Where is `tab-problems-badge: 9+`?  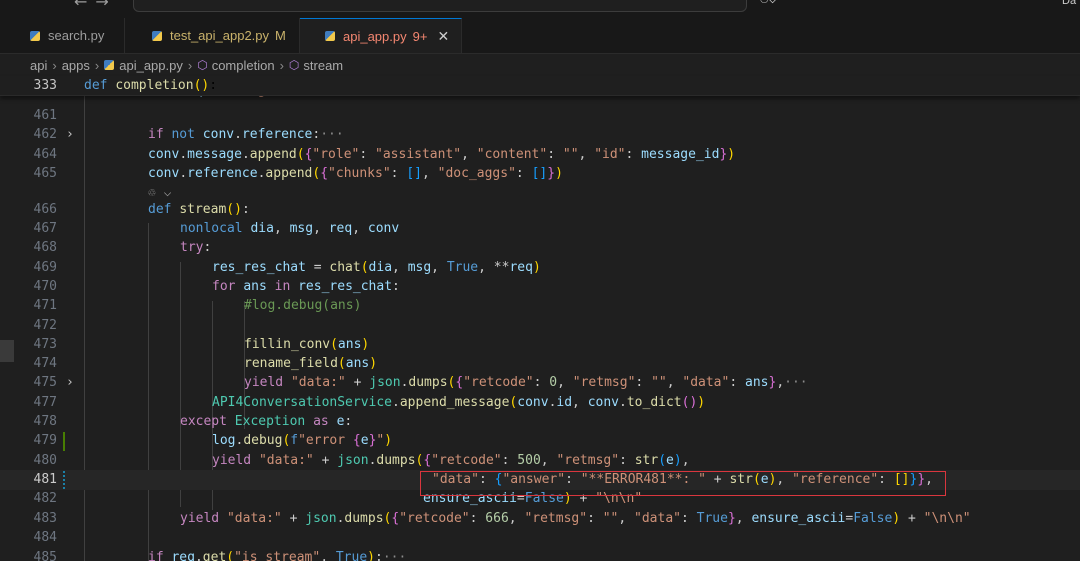 tab-problems-badge: 9+ is located at coordinates (420, 36).